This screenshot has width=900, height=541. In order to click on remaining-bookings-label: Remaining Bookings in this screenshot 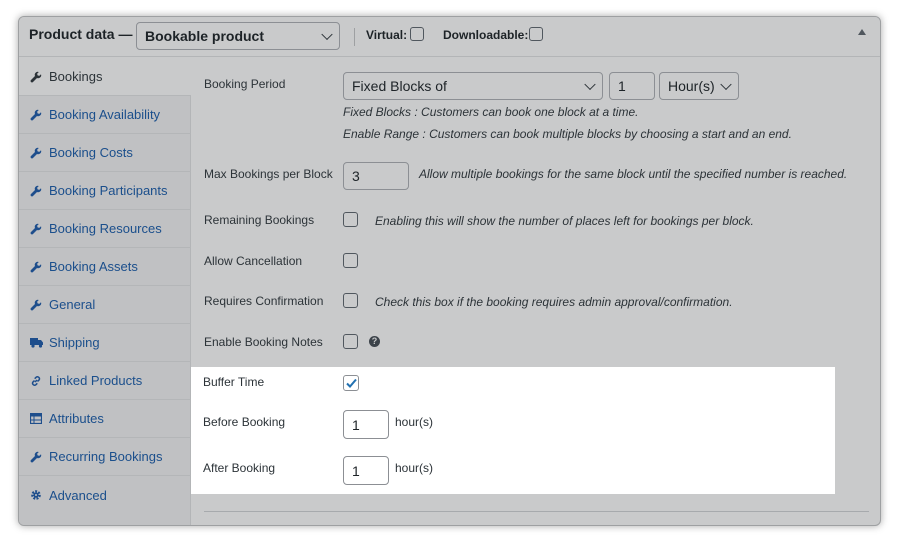, I will do `click(259, 220)`.